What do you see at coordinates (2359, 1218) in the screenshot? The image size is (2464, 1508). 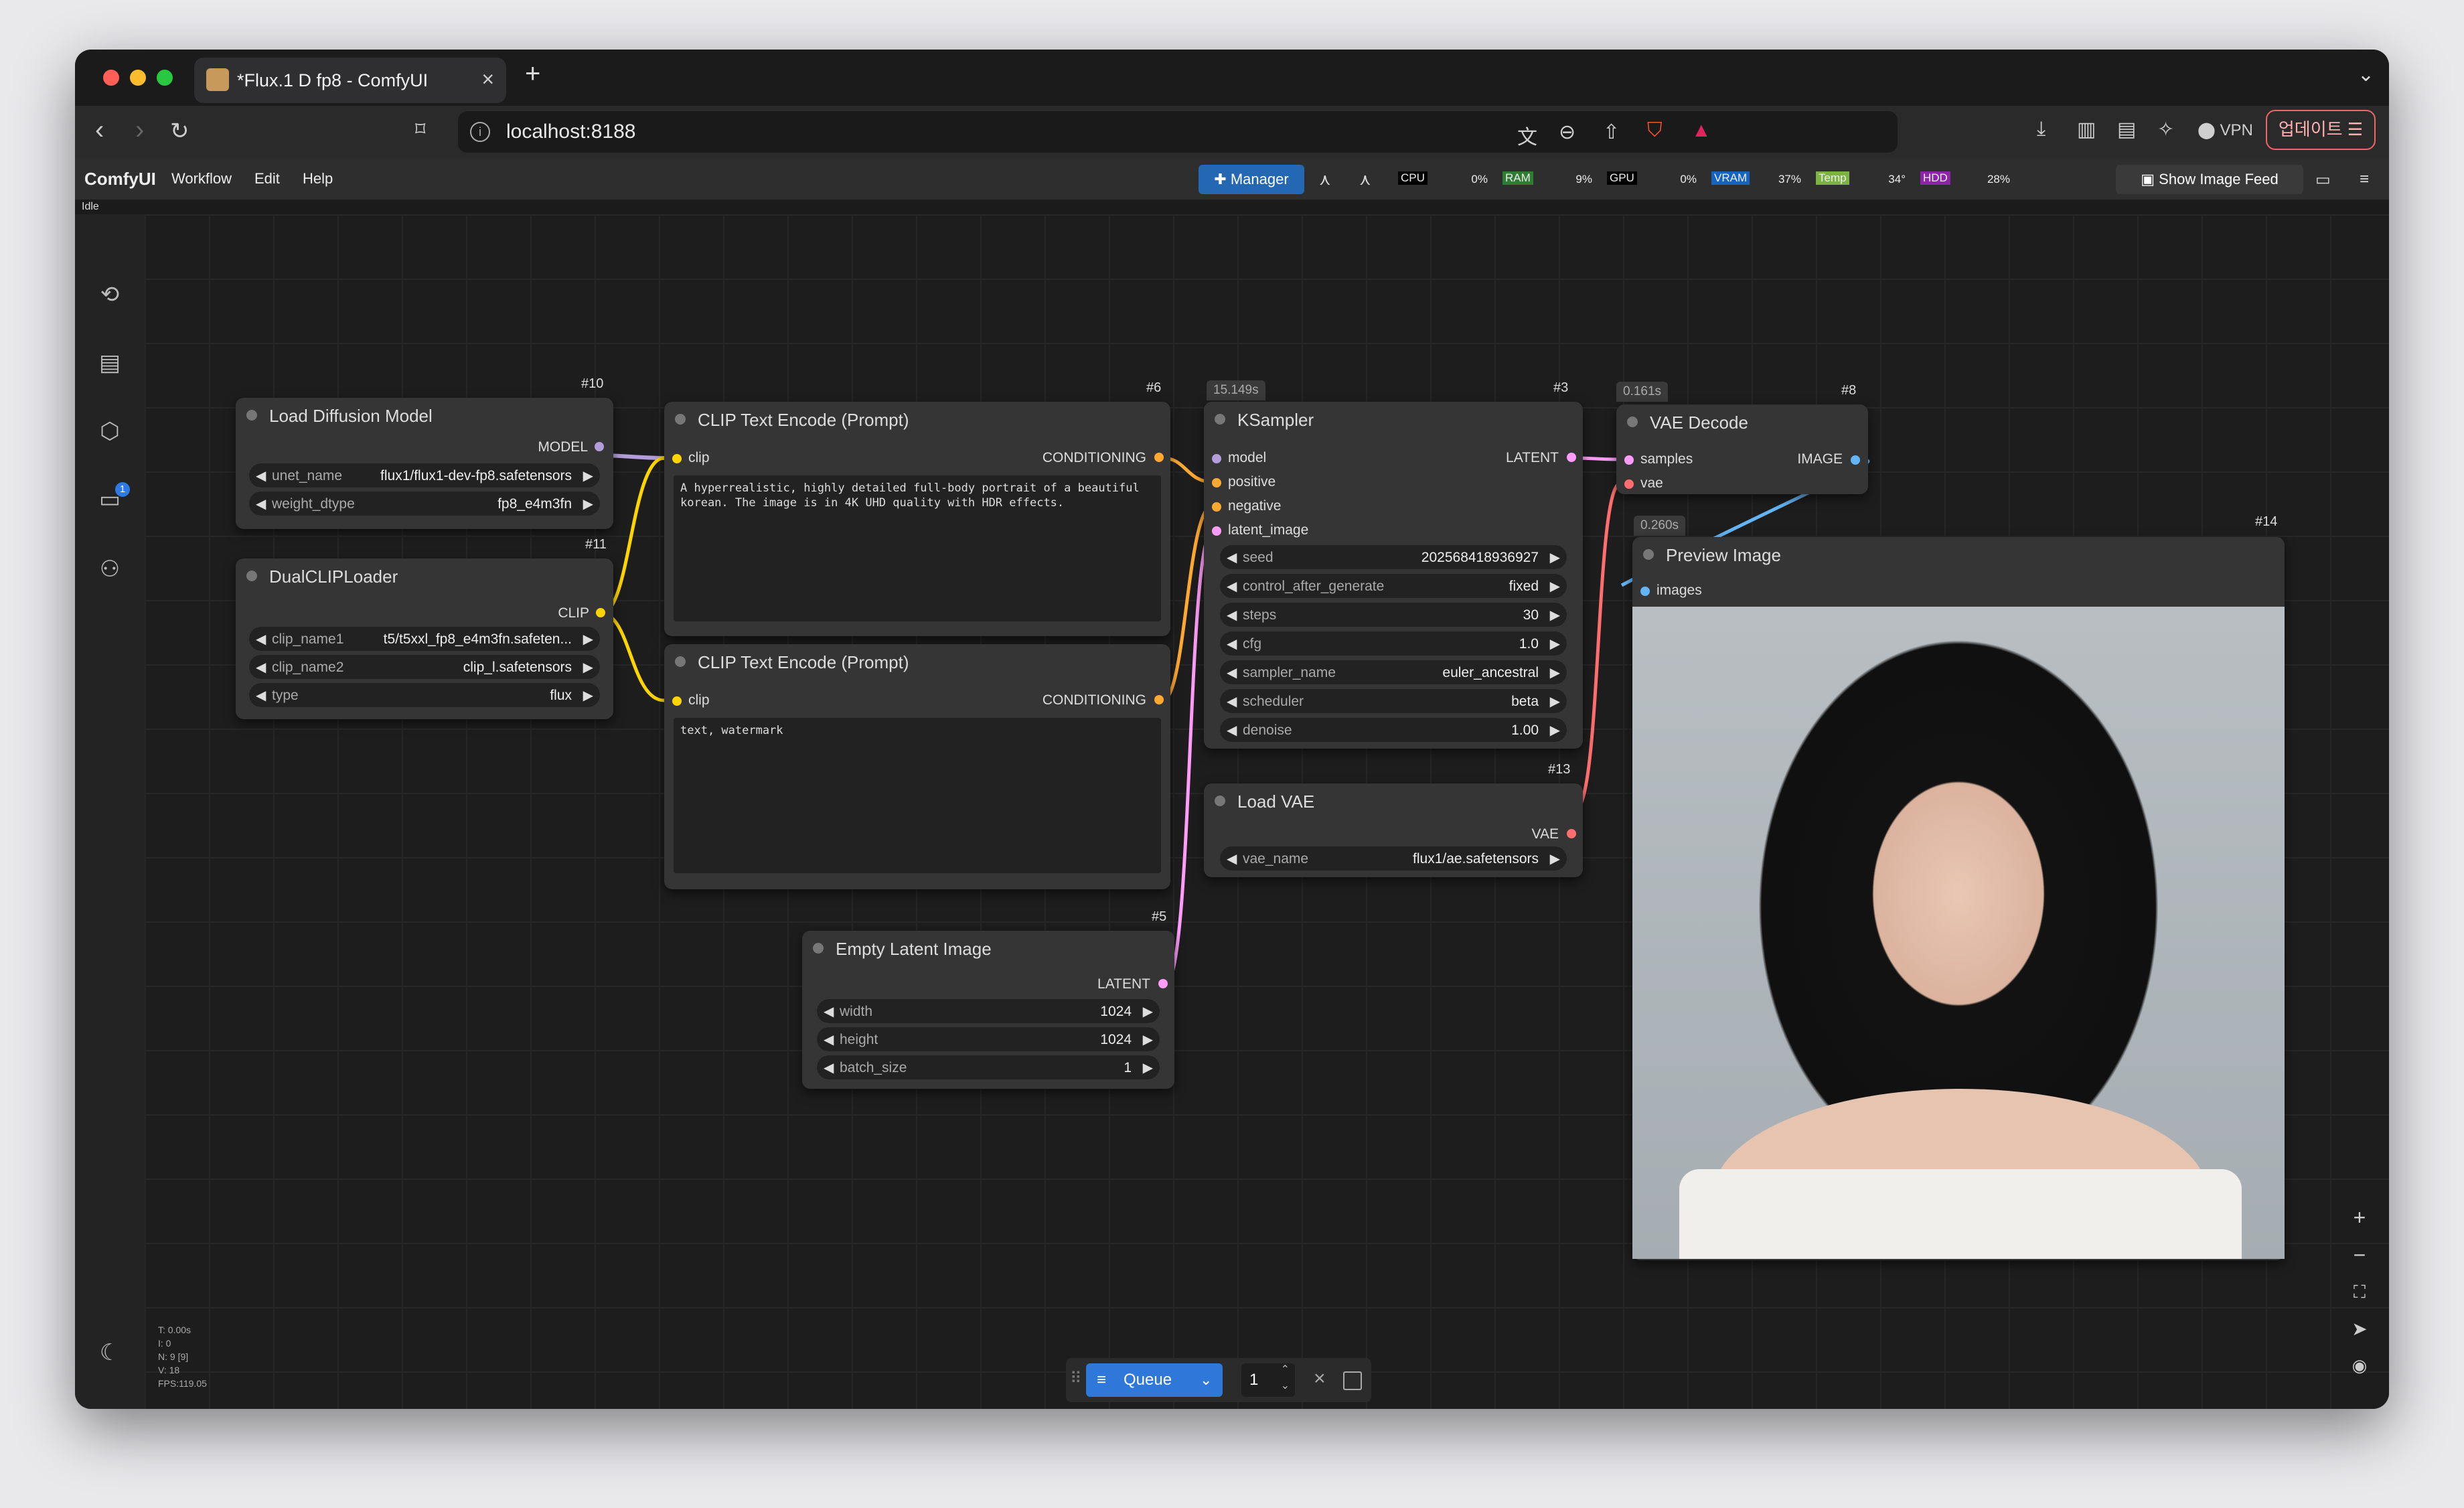 I see `zoom-in-icon: +` at bounding box center [2359, 1218].